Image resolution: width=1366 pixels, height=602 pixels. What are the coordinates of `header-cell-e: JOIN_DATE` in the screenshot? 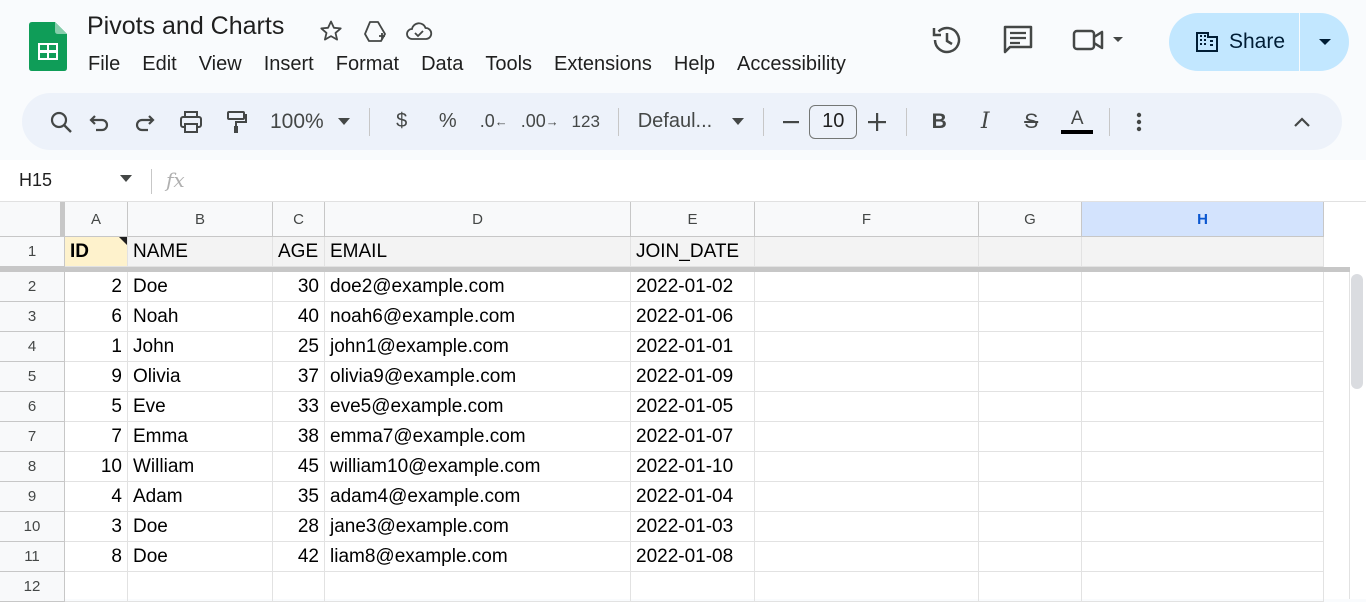 It's located at (693, 252).